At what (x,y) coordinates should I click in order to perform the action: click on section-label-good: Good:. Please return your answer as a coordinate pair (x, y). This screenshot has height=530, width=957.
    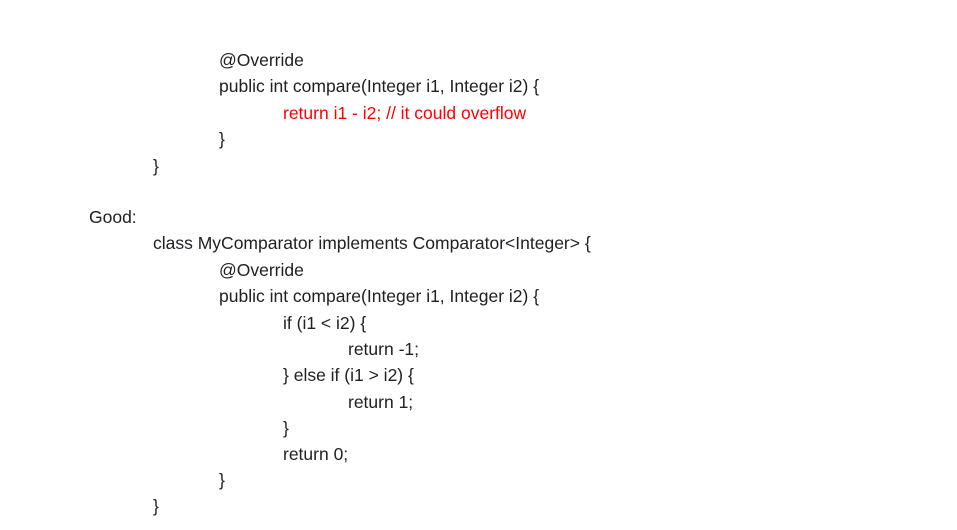
    Looking at the image, I should click on (113, 217).